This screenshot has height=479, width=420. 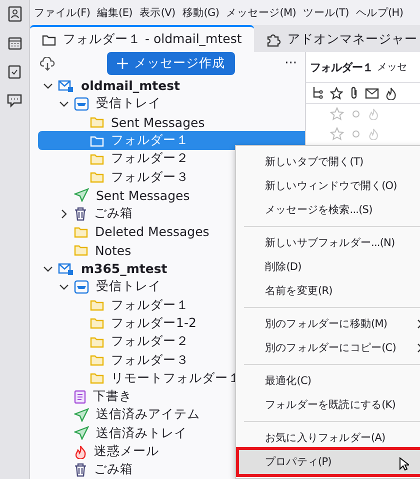 I want to click on folder-item: oldmail_mtest, so click(x=171, y=85).